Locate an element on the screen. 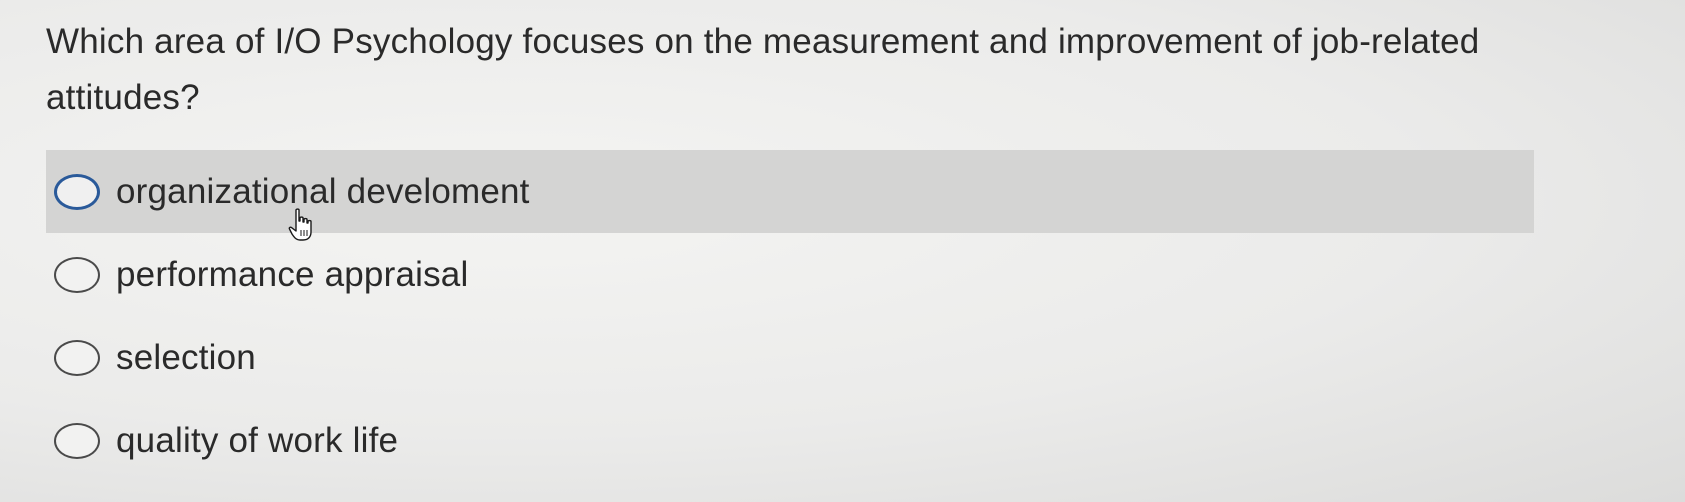  option-organizational-development: organizational develoment is located at coordinates (790, 191).